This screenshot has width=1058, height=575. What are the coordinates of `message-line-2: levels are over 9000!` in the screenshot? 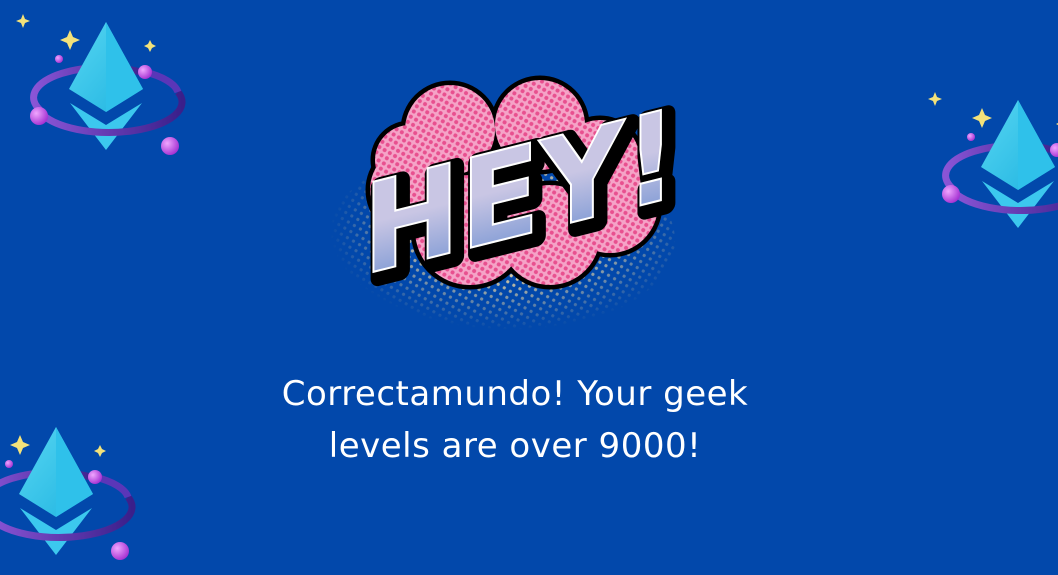 It's located at (515, 446).